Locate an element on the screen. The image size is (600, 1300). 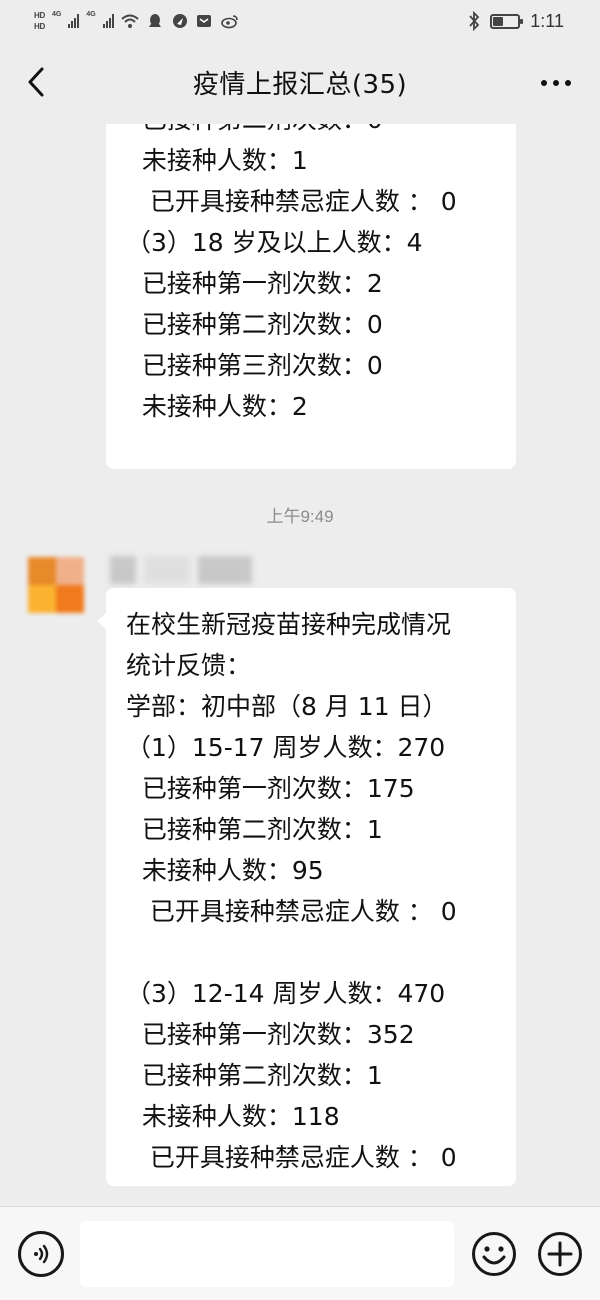
message-line: （3）12-14 周岁人数：470 is located at coordinates (286, 993).